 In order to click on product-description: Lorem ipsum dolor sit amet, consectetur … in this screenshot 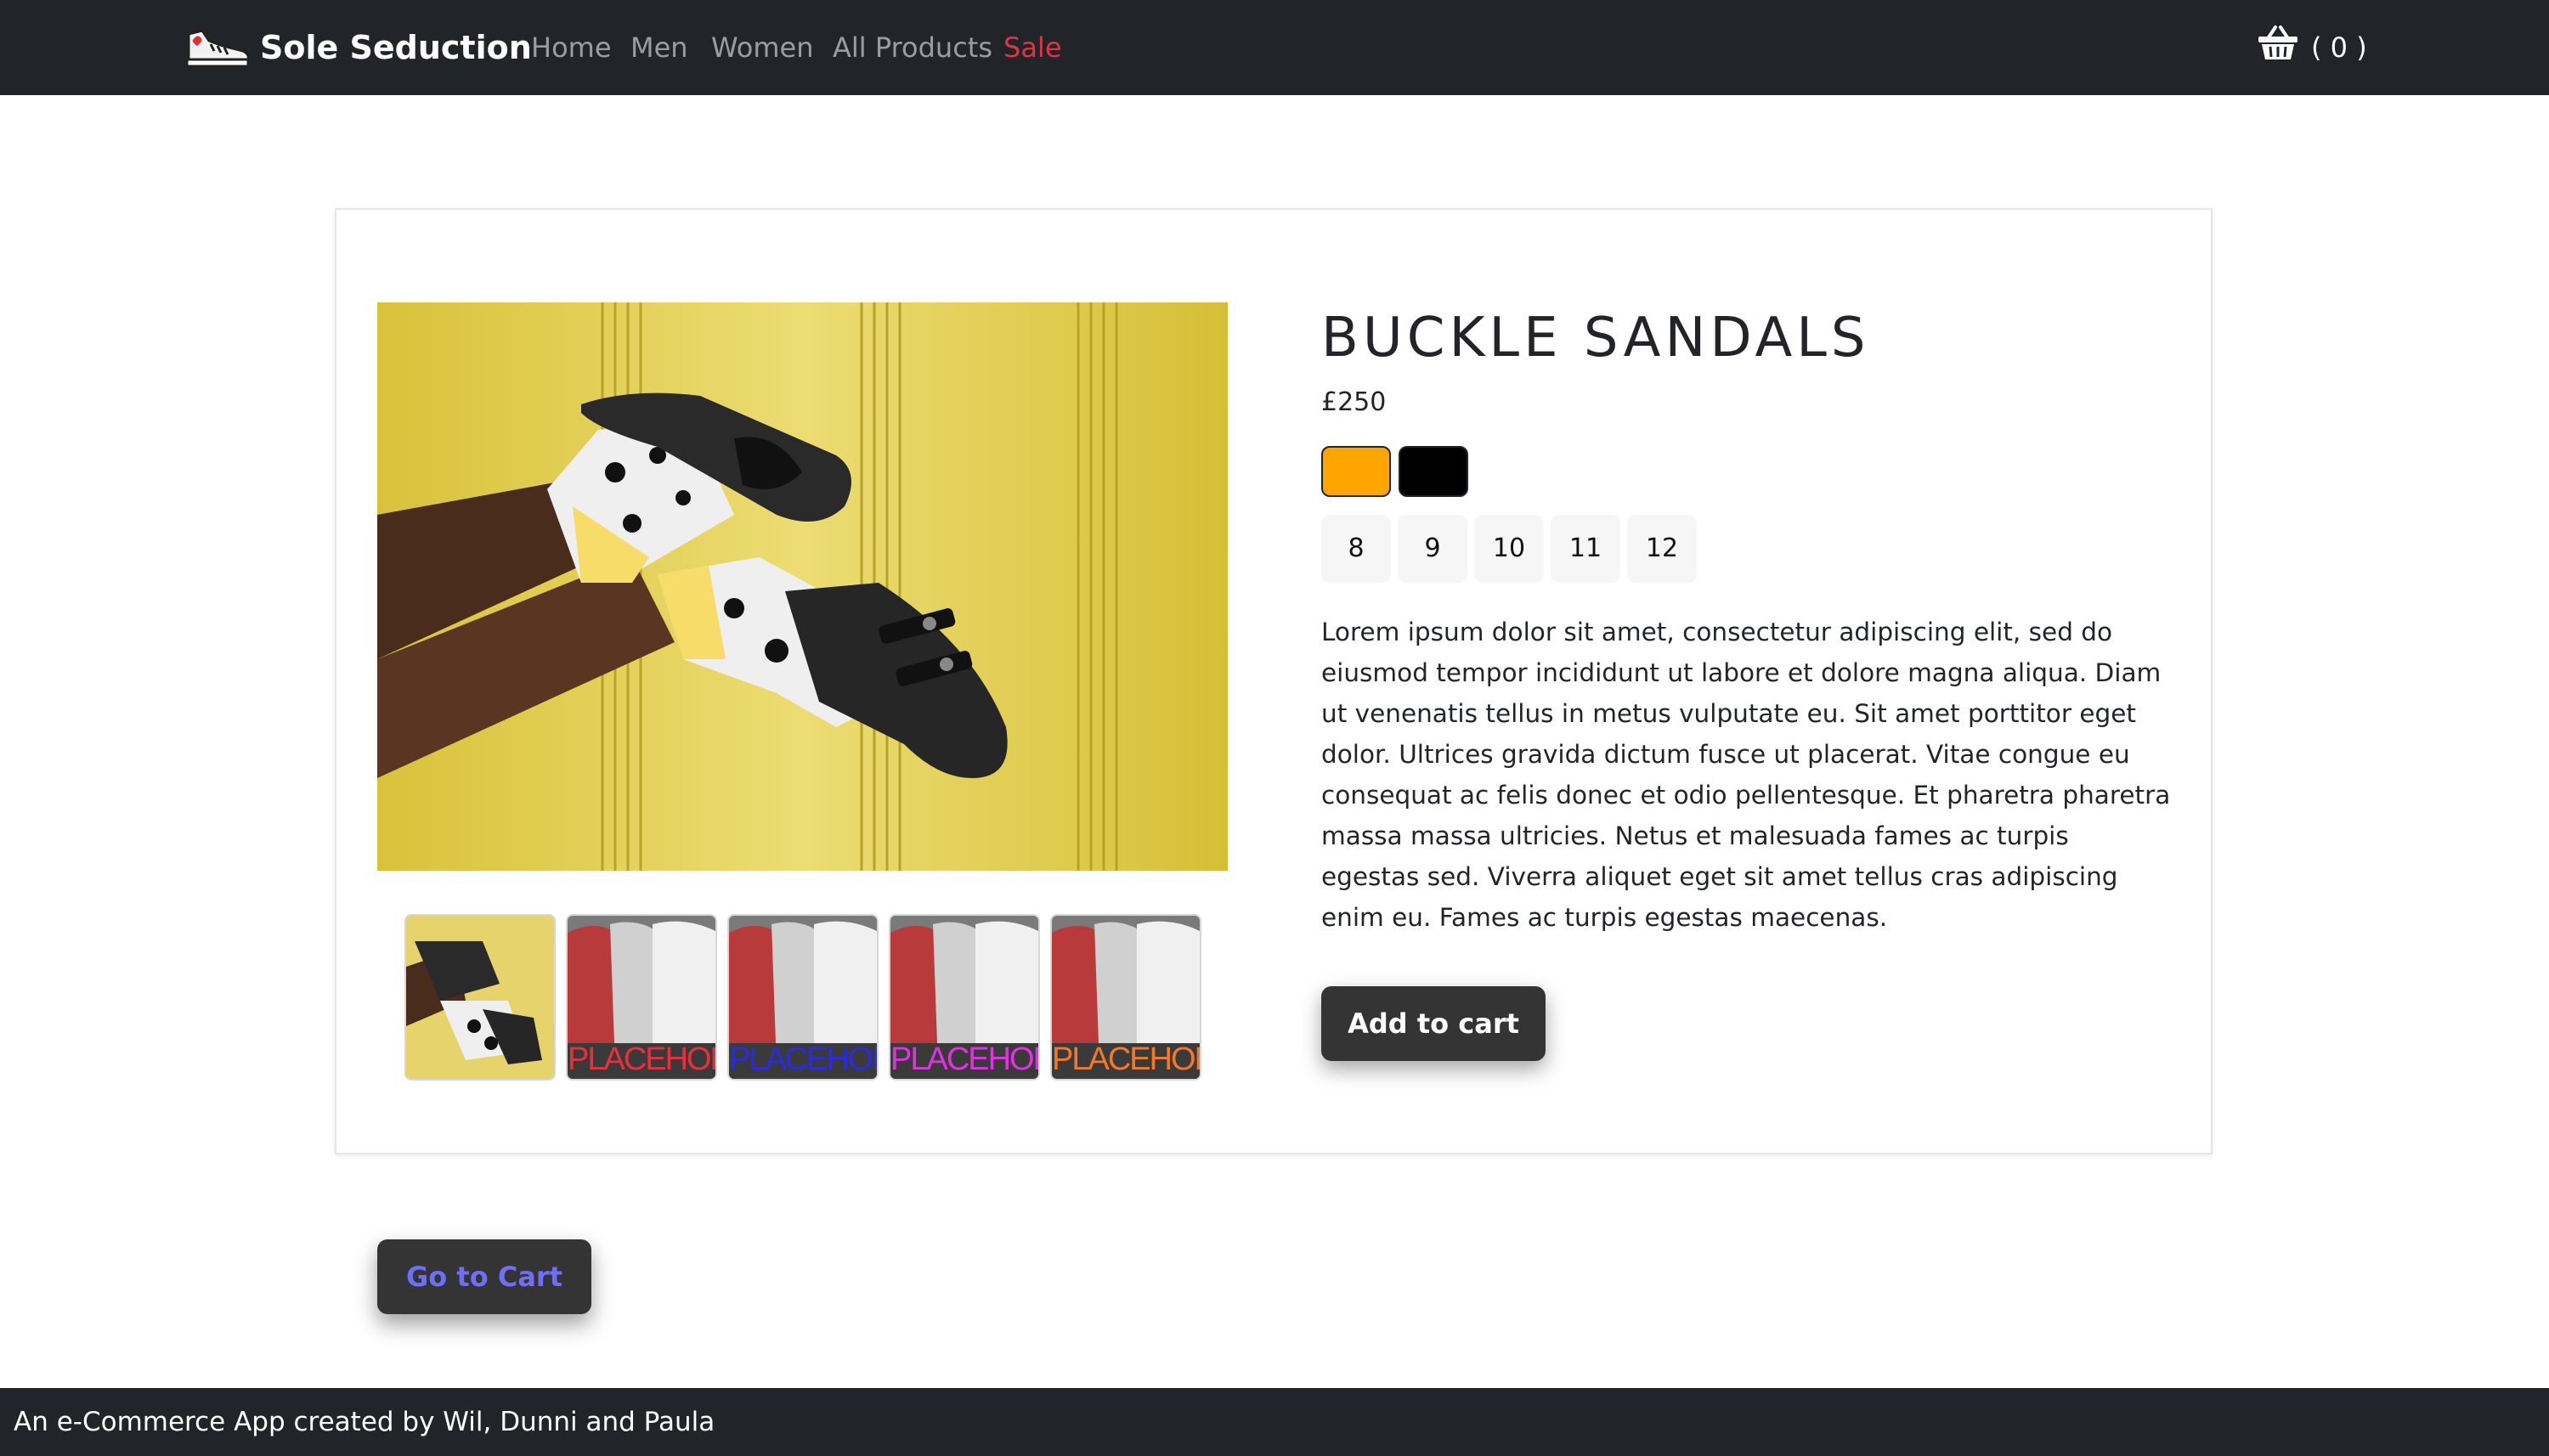, I will do `click(1746, 775)`.